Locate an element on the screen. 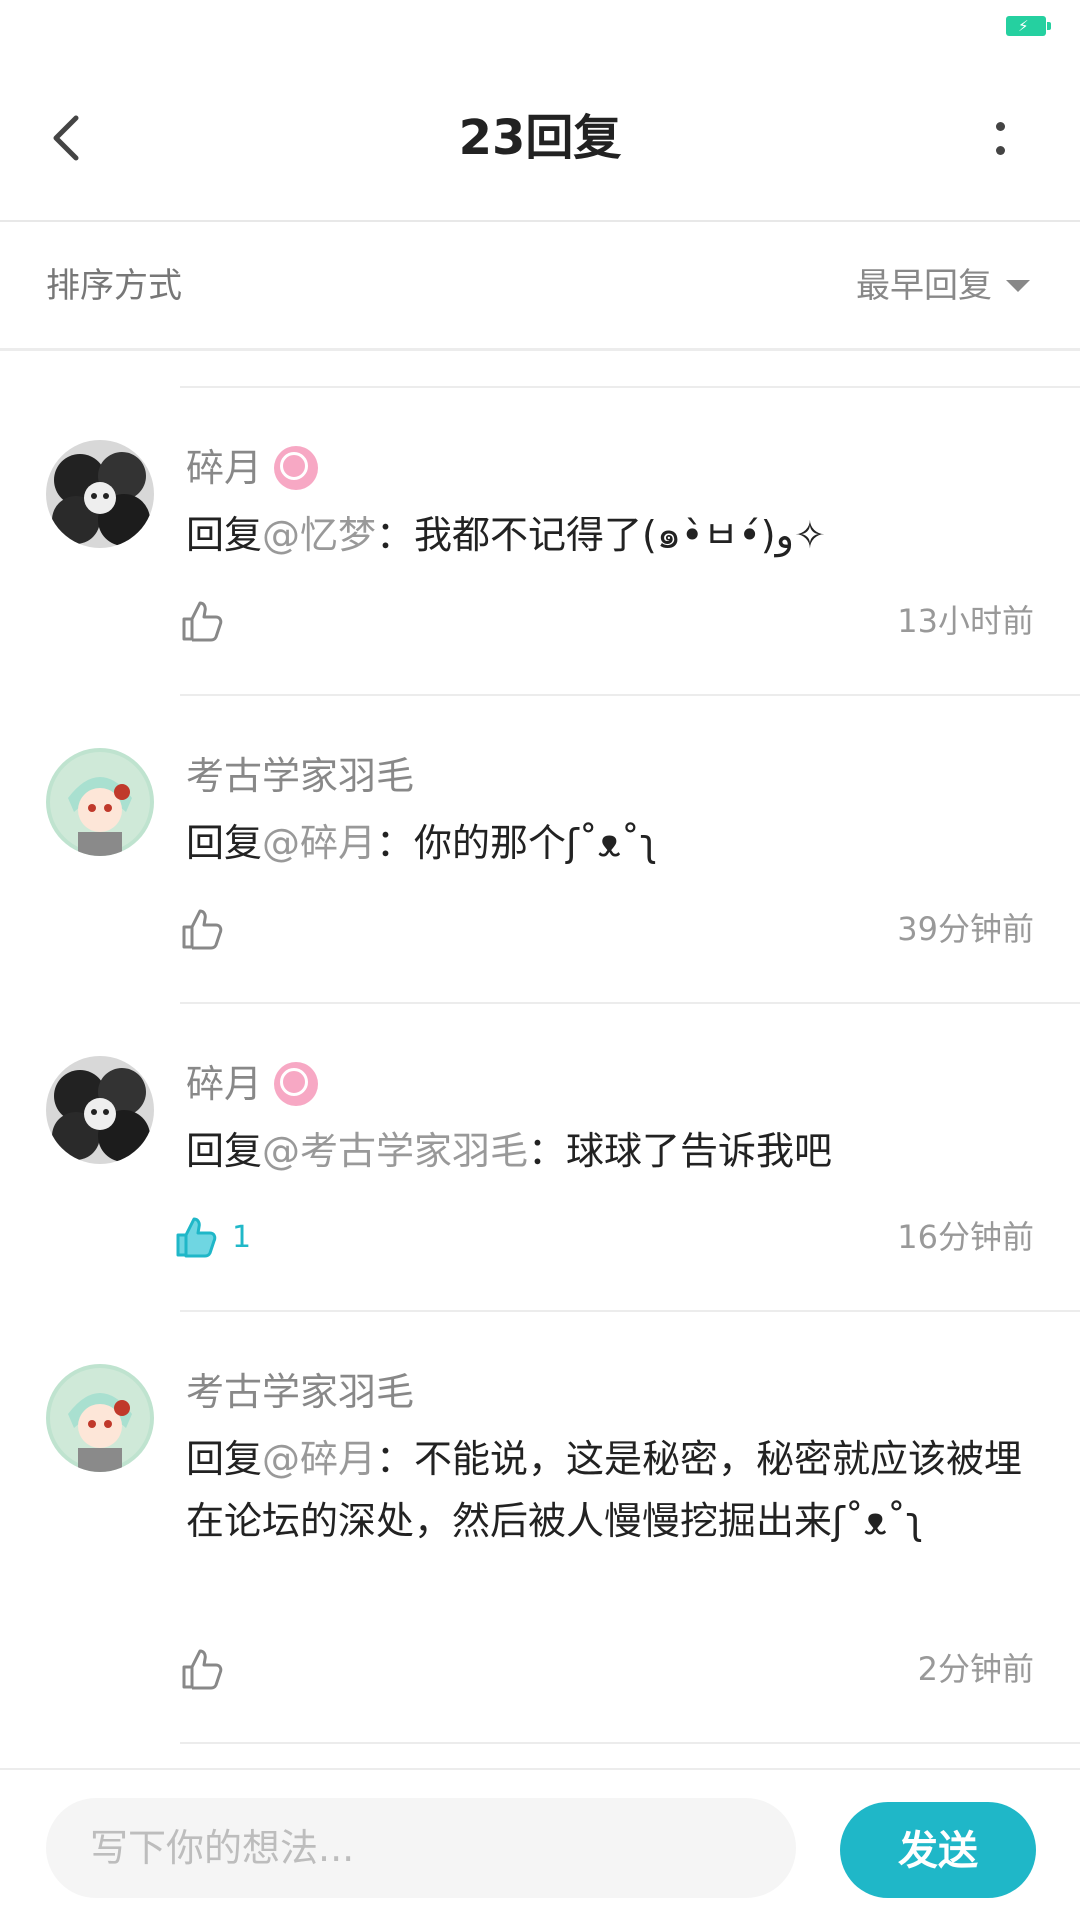 The height and width of the screenshot is (1922, 1080). sort-dropdown: 最早回复 is located at coordinates (943, 286).